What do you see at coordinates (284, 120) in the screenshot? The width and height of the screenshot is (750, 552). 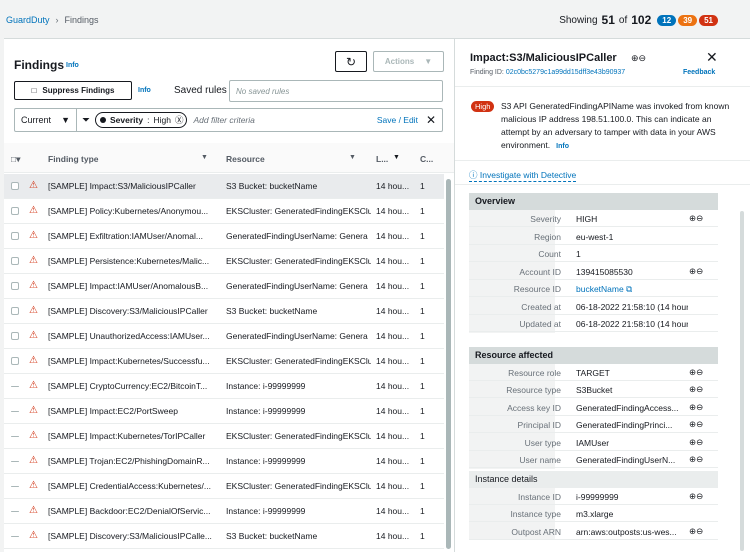 I see `filter-input: Add filter criteria` at bounding box center [284, 120].